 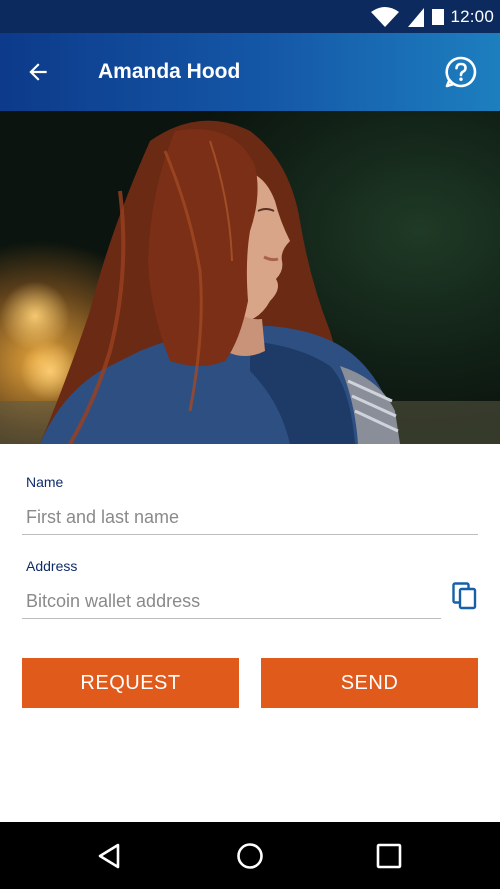 What do you see at coordinates (249, 517) in the screenshot?
I see `name-input` at bounding box center [249, 517].